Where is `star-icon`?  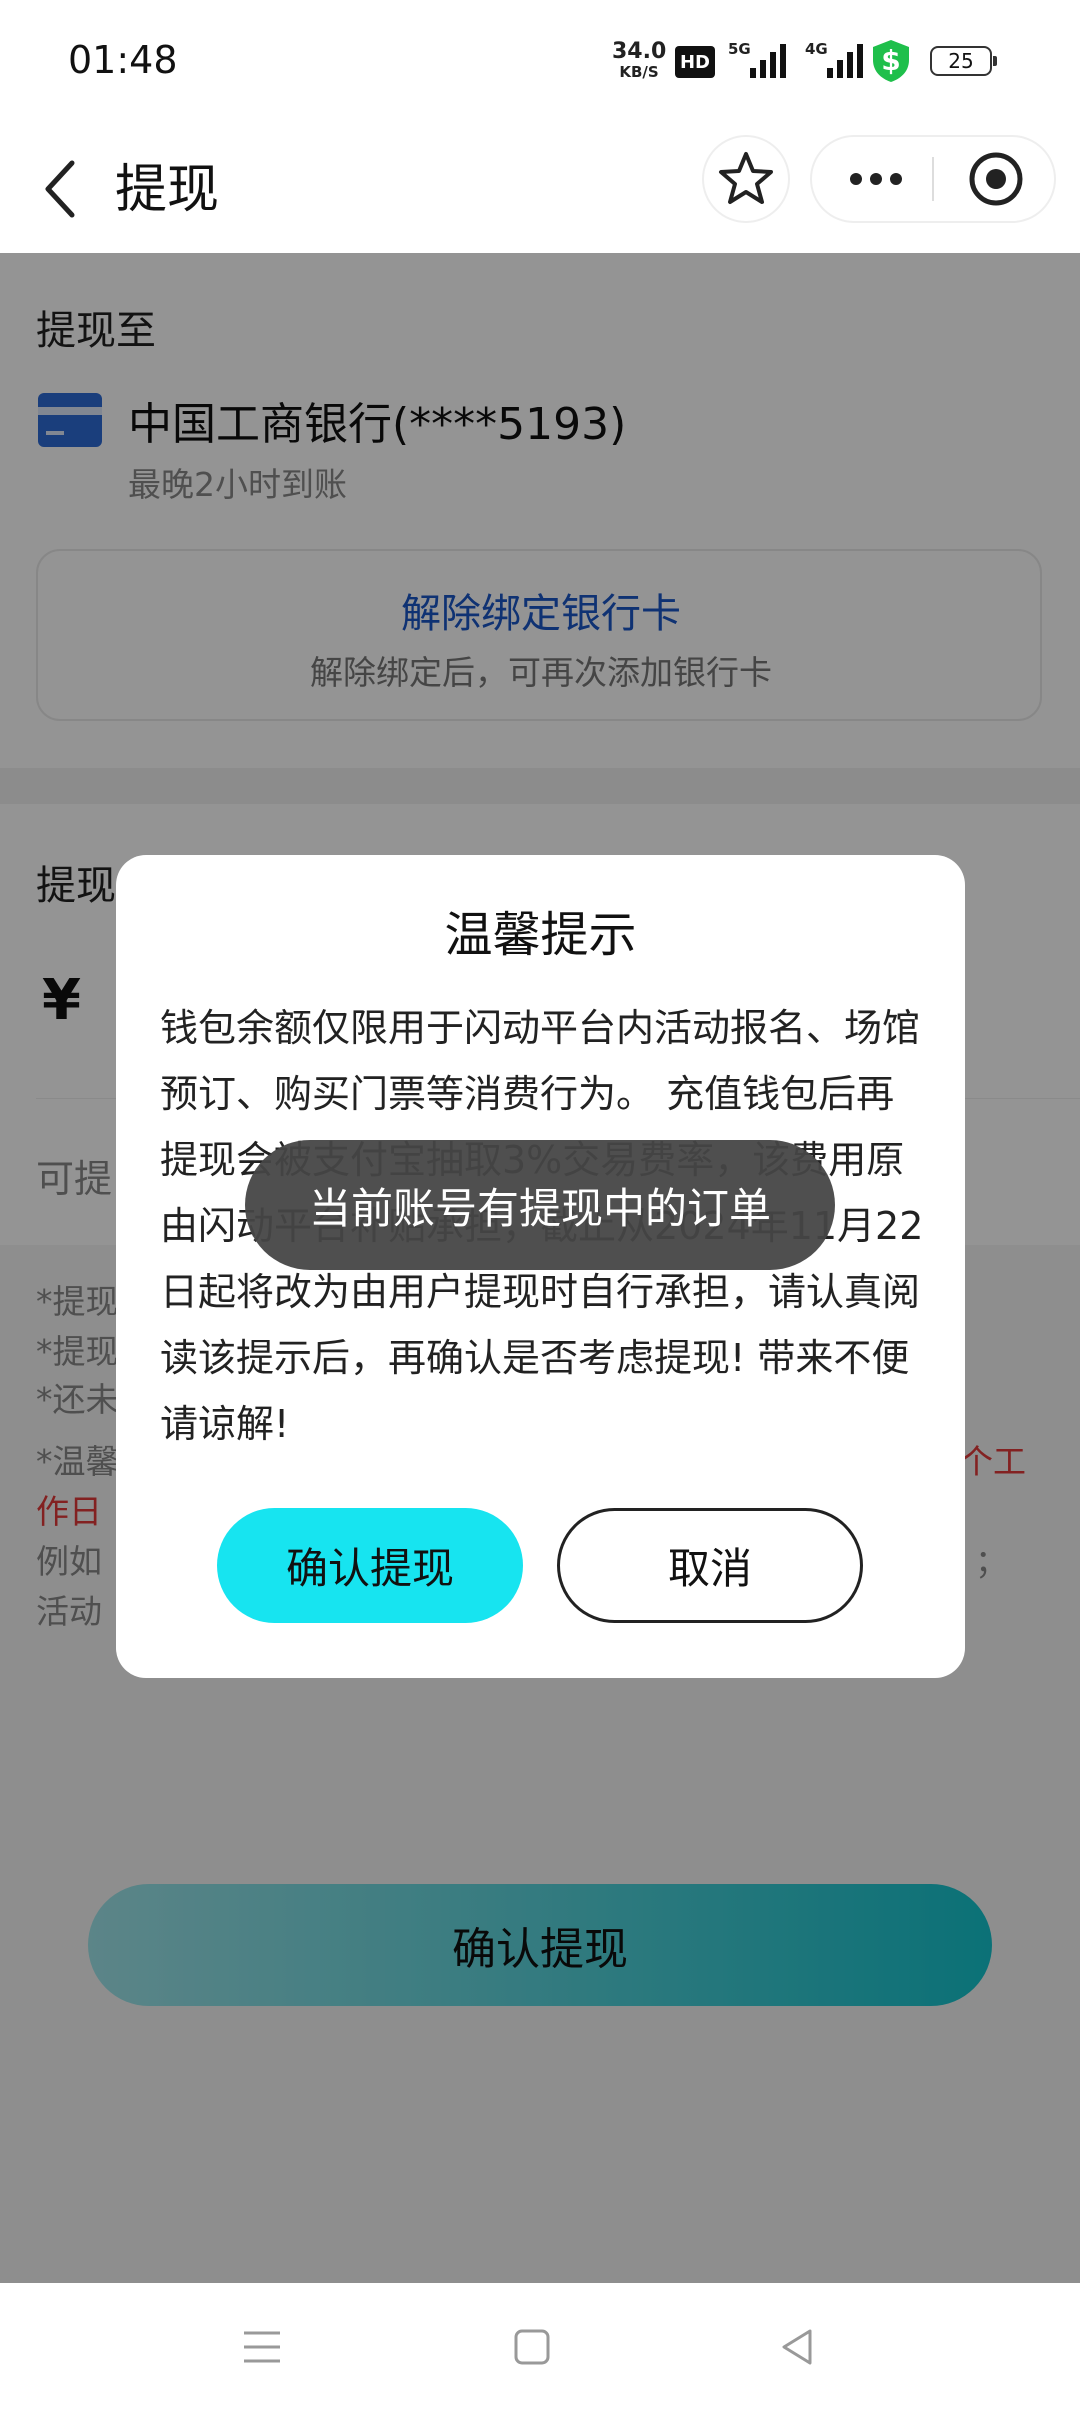 star-icon is located at coordinates (746, 178).